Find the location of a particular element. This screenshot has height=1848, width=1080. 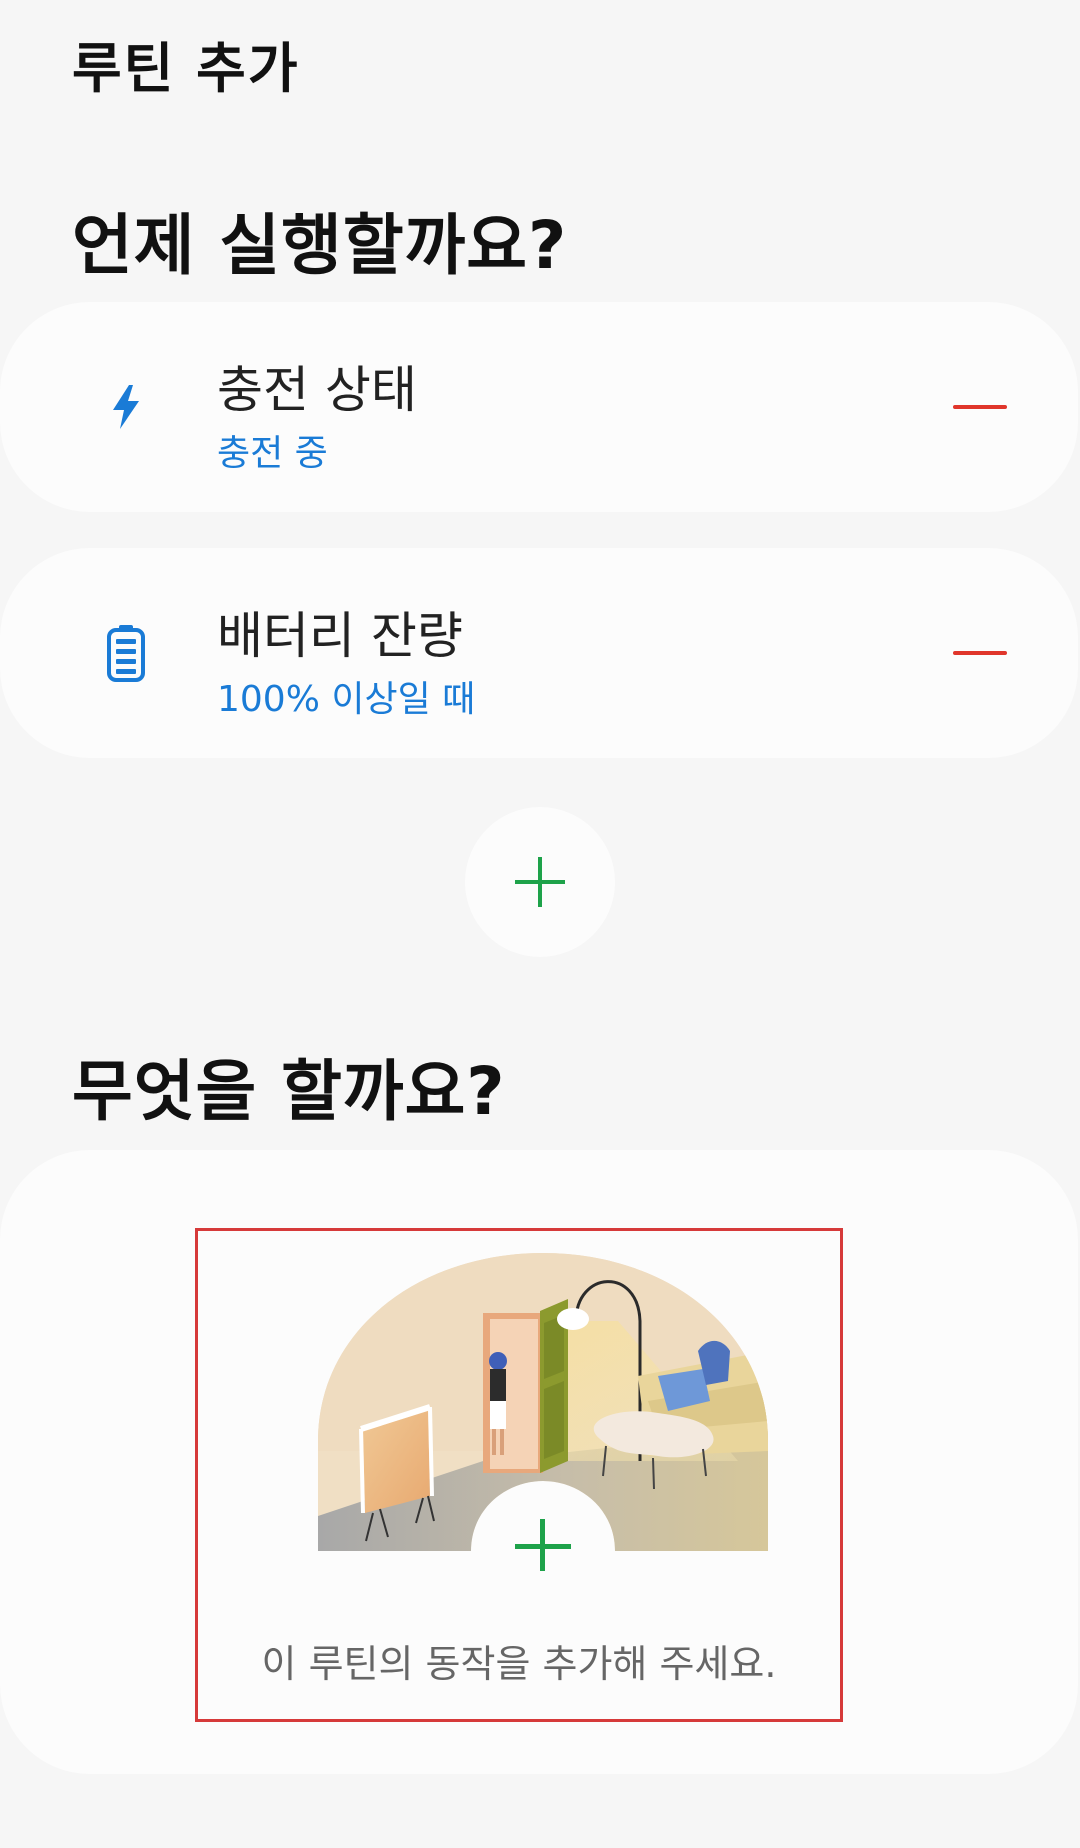

condition-label: 충전 상태 is located at coordinates (317, 390).